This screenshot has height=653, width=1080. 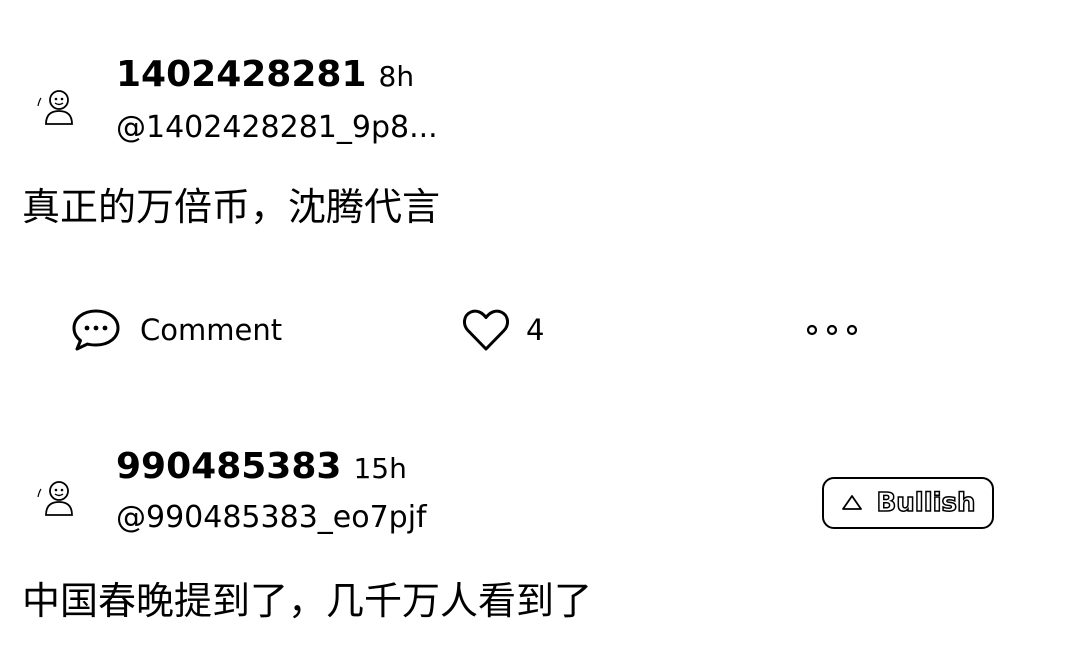 I want to click on like-button: 4, so click(x=502, y=330).